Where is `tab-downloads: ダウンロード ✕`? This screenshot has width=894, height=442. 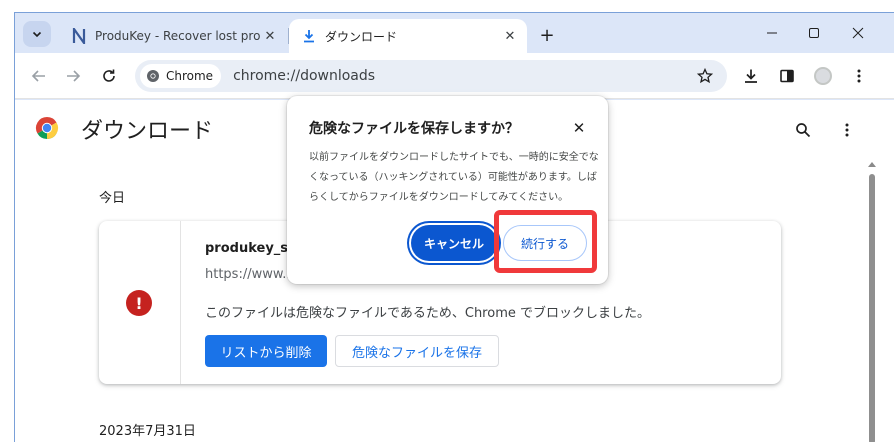
tab-downloads: ダウンロード ✕ is located at coordinates (408, 36).